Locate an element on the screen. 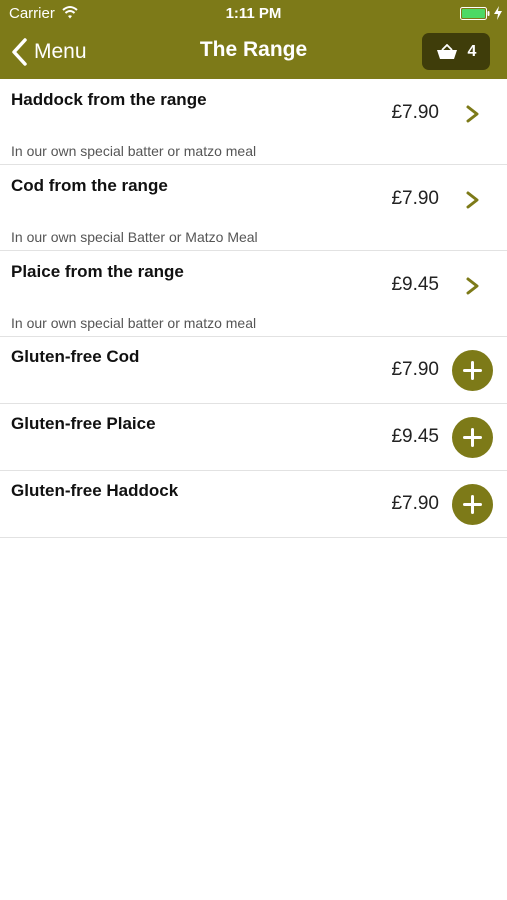 The width and height of the screenshot is (507, 900). app-header: Carrier 1:11 PM Menu The Range 4 is located at coordinates (253, 39).